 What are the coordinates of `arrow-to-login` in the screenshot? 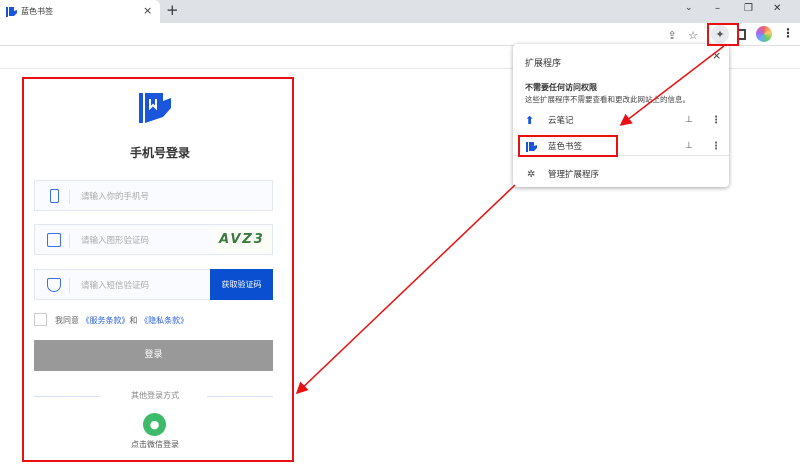 It's located at (405, 289).